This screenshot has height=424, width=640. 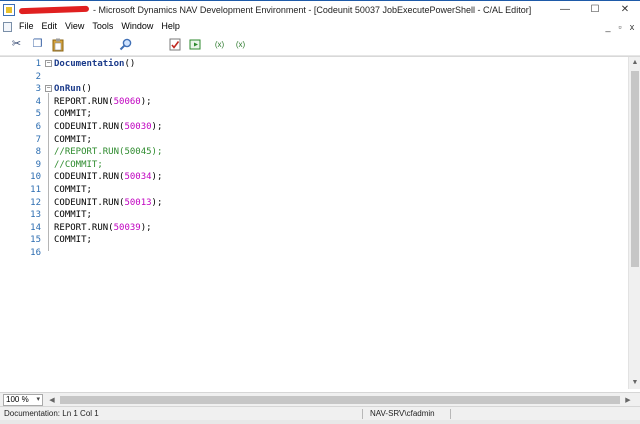 What do you see at coordinates (340, 400) in the screenshot?
I see `horizontal-scroll-thumb` at bounding box center [340, 400].